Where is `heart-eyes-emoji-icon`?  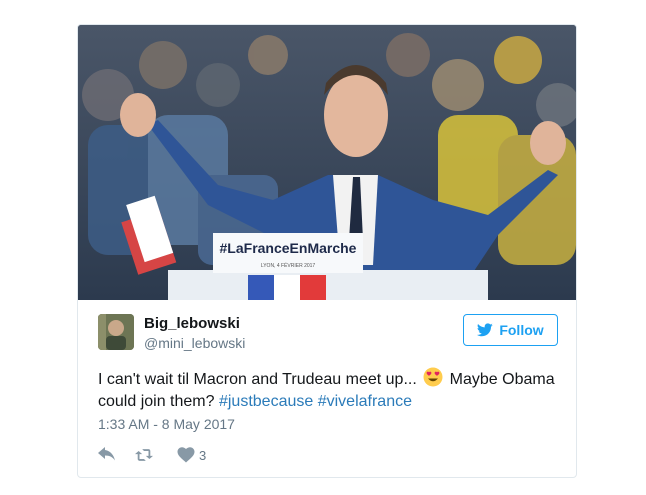
heart-eyes-emoji-icon is located at coordinates (433, 377).